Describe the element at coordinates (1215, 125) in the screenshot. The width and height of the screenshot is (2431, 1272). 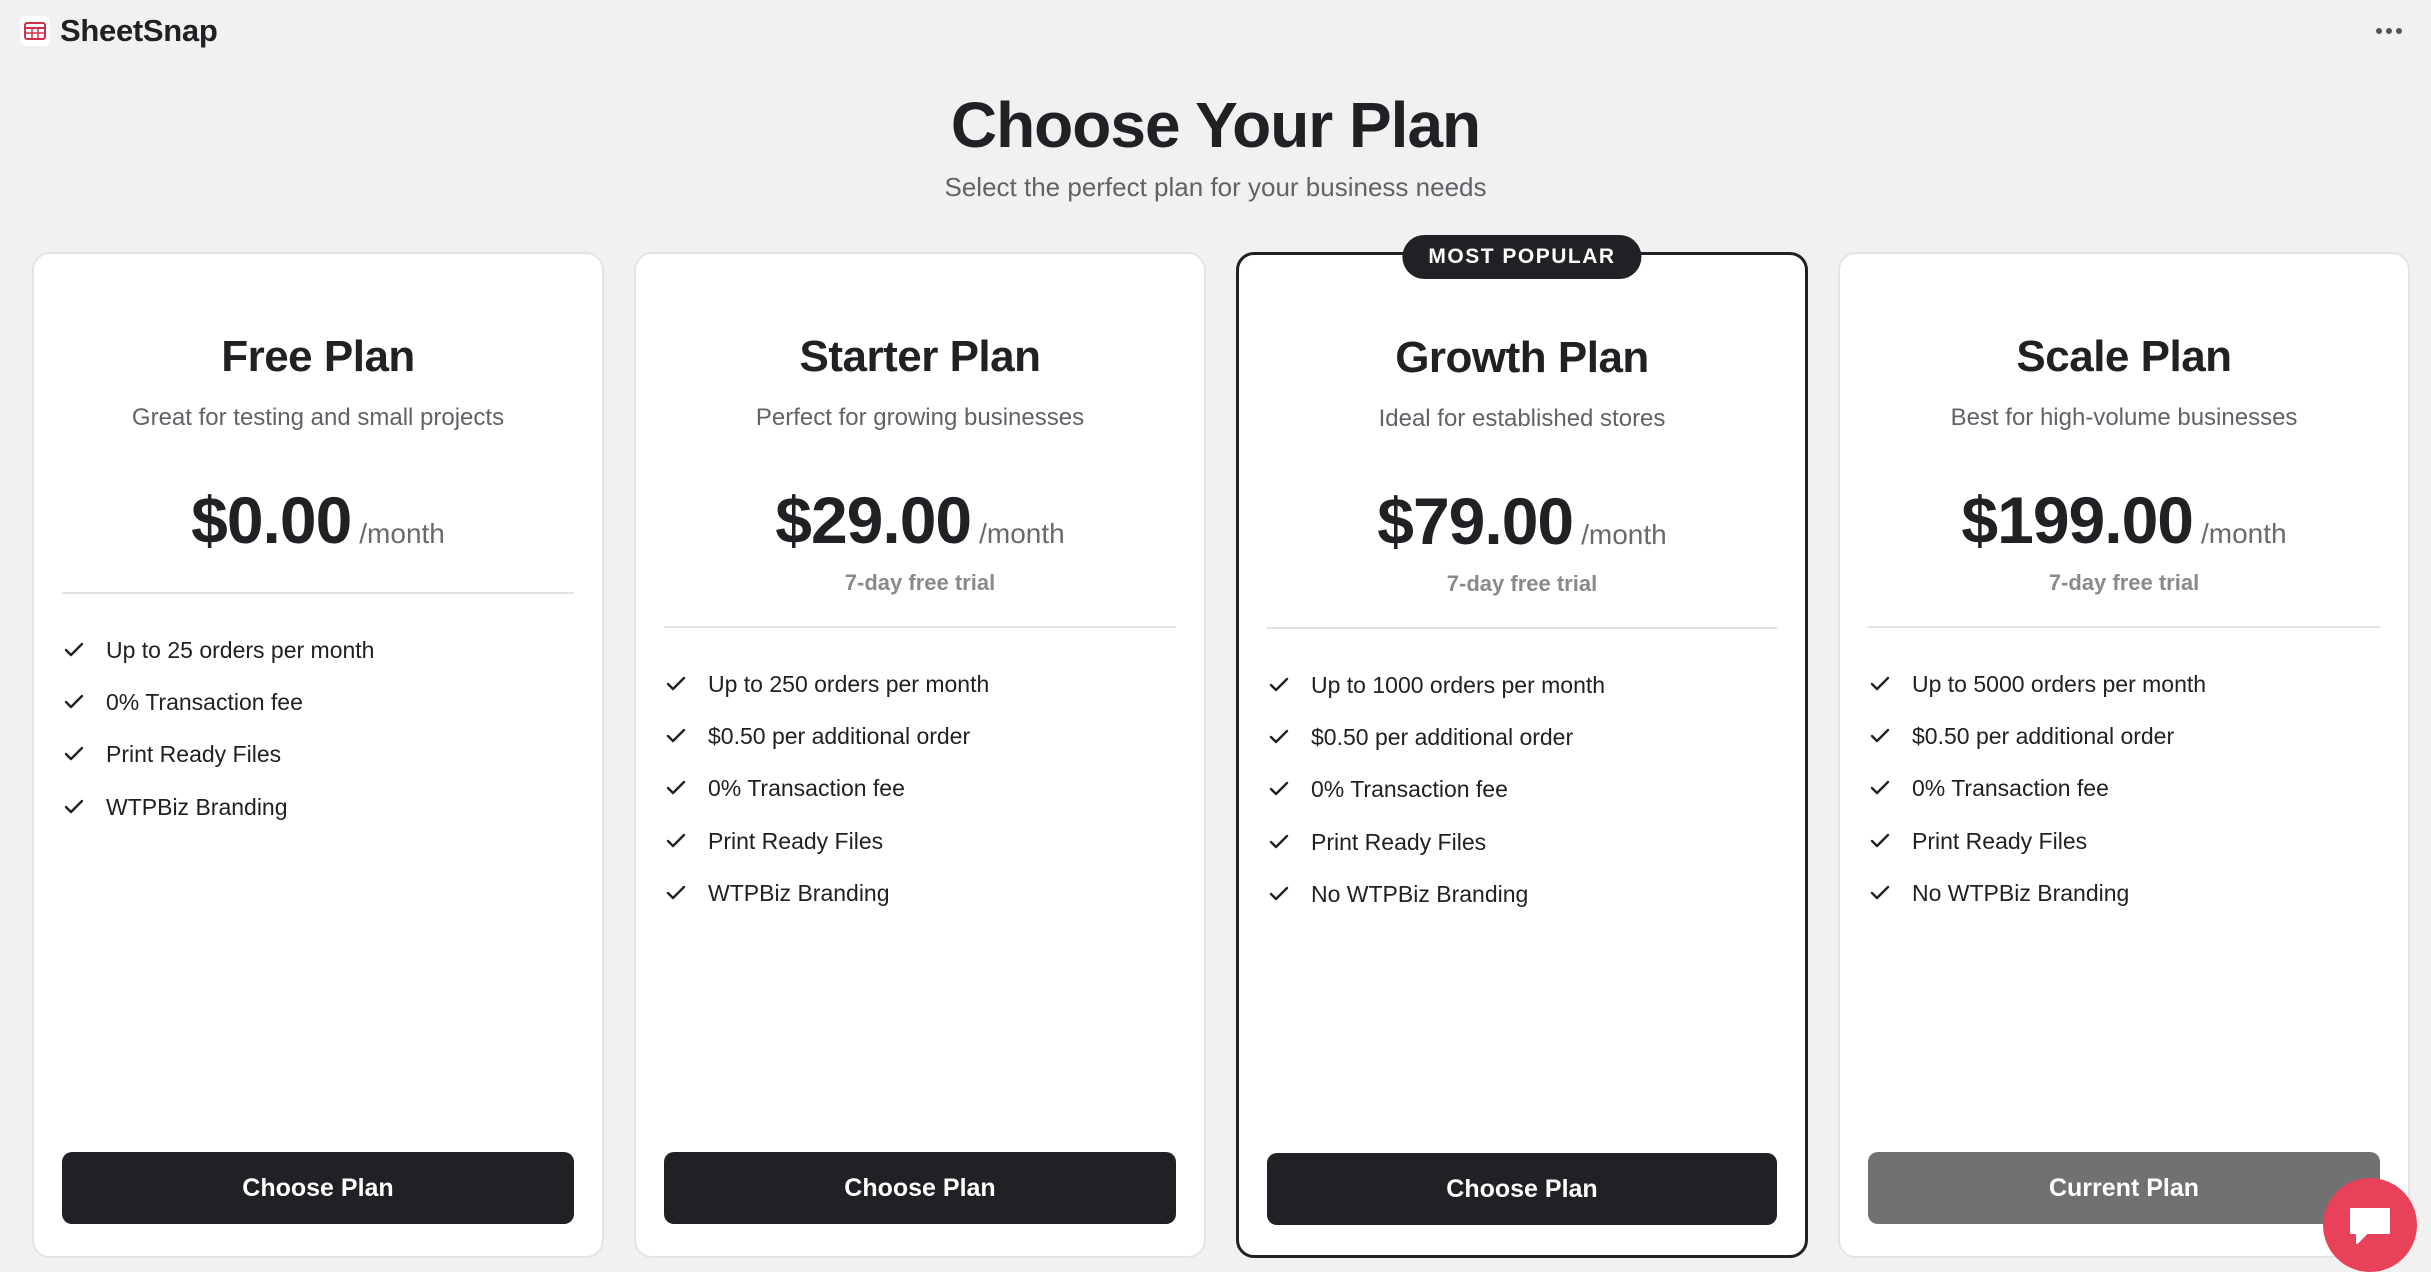
I see `page-title: Choose Your Plan` at that location.